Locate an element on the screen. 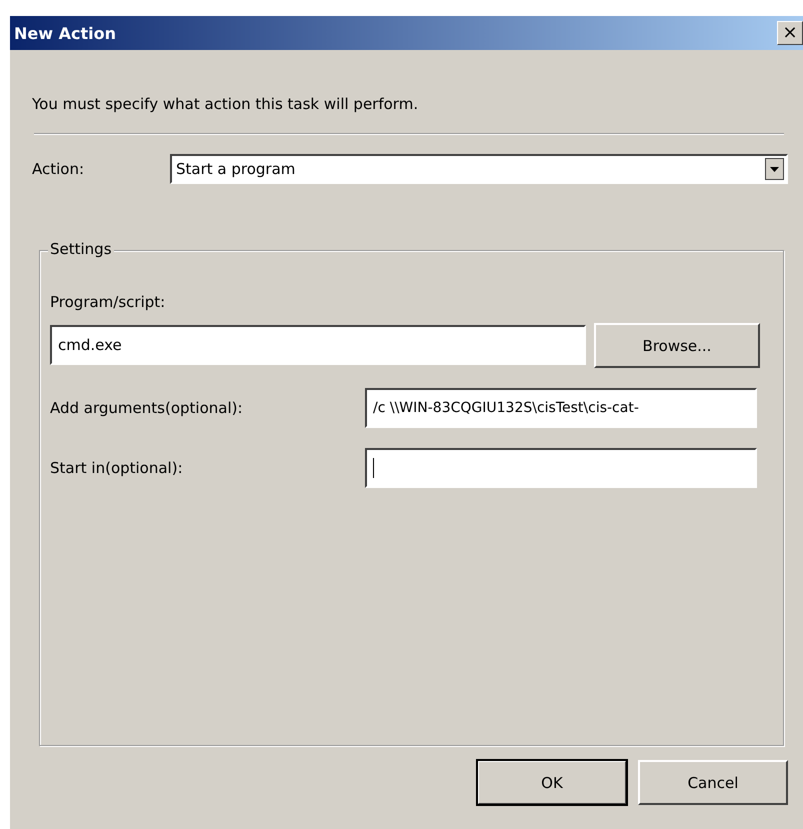 The height and width of the screenshot is (829, 803). dialog-button: OK is located at coordinates (552, 782).